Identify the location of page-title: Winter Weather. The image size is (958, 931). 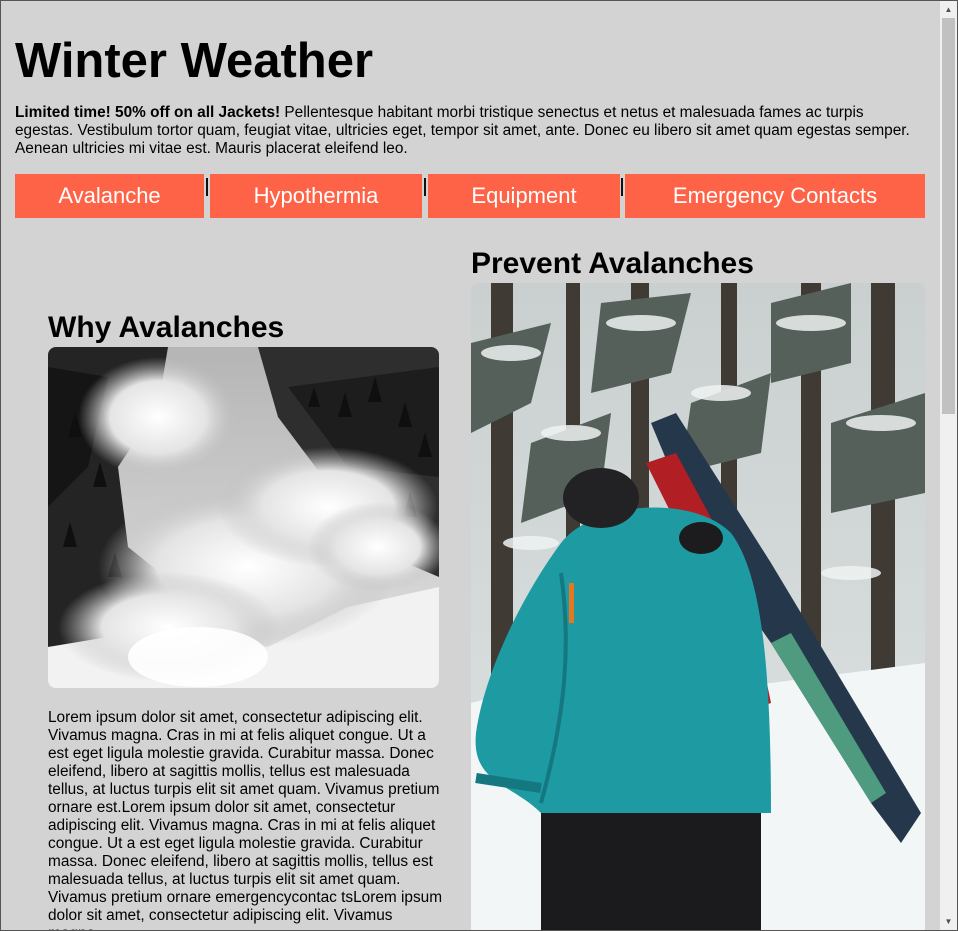
(194, 61).